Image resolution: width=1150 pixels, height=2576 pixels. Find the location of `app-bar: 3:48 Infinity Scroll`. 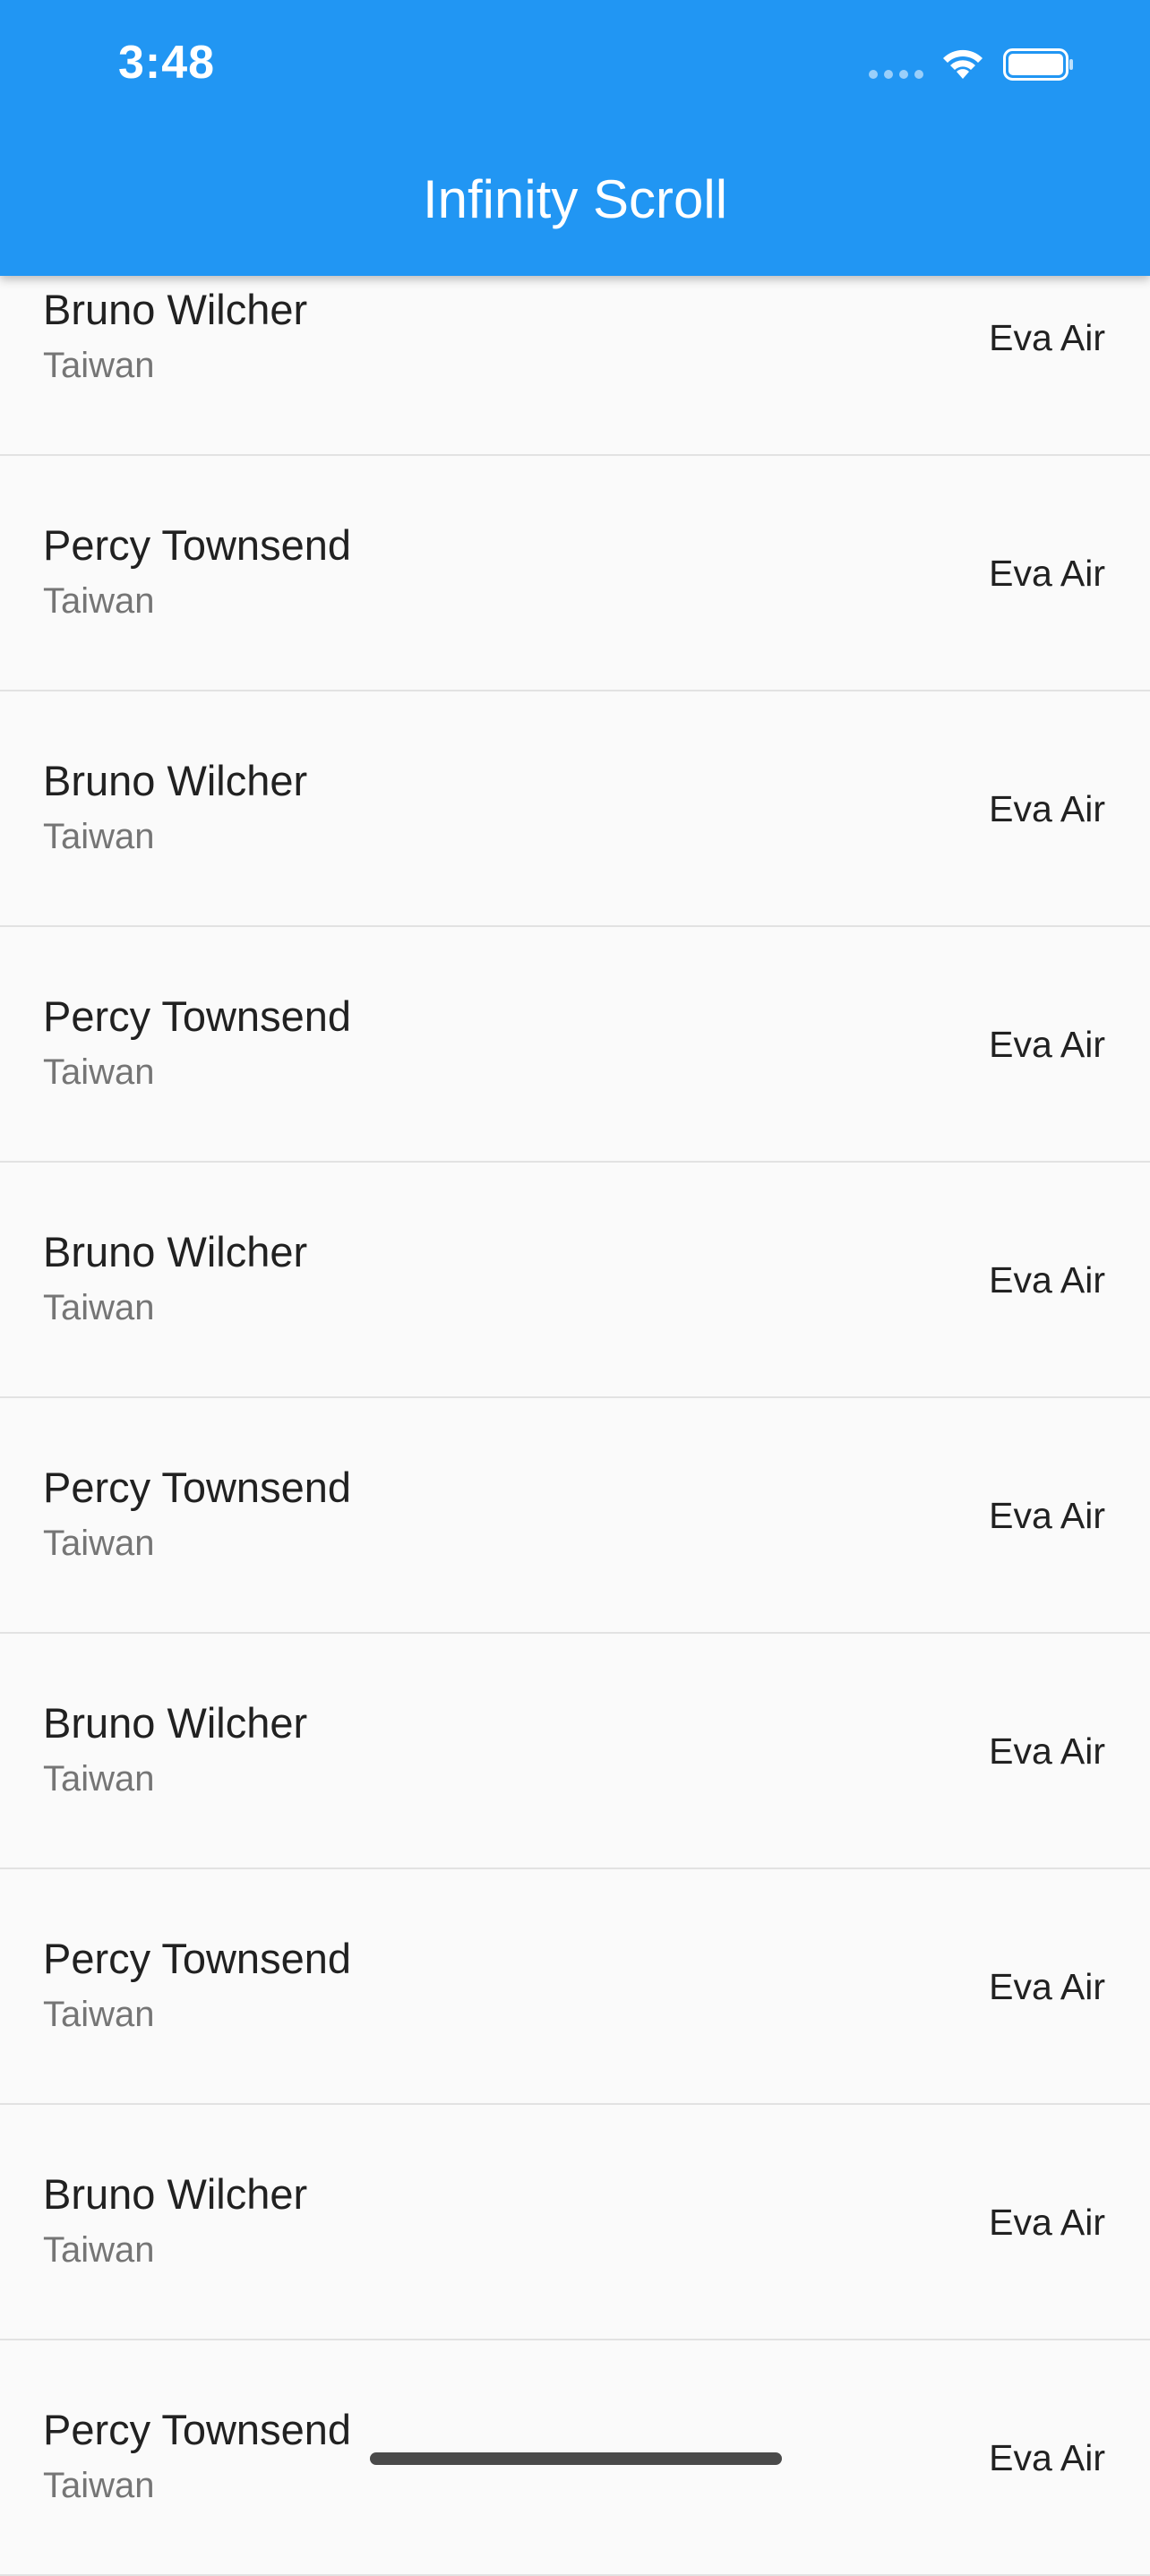

app-bar: 3:48 Infinity Scroll is located at coordinates (575, 138).